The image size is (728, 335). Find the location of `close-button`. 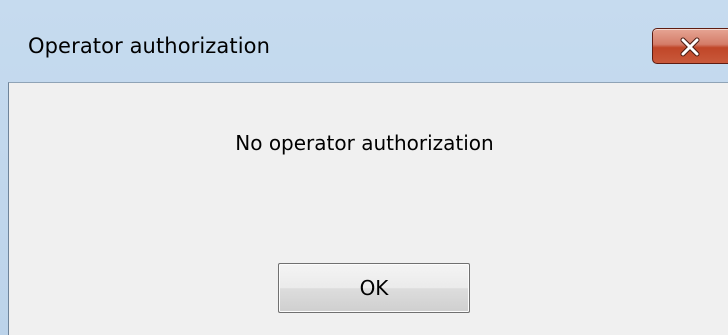

close-button is located at coordinates (690, 46).